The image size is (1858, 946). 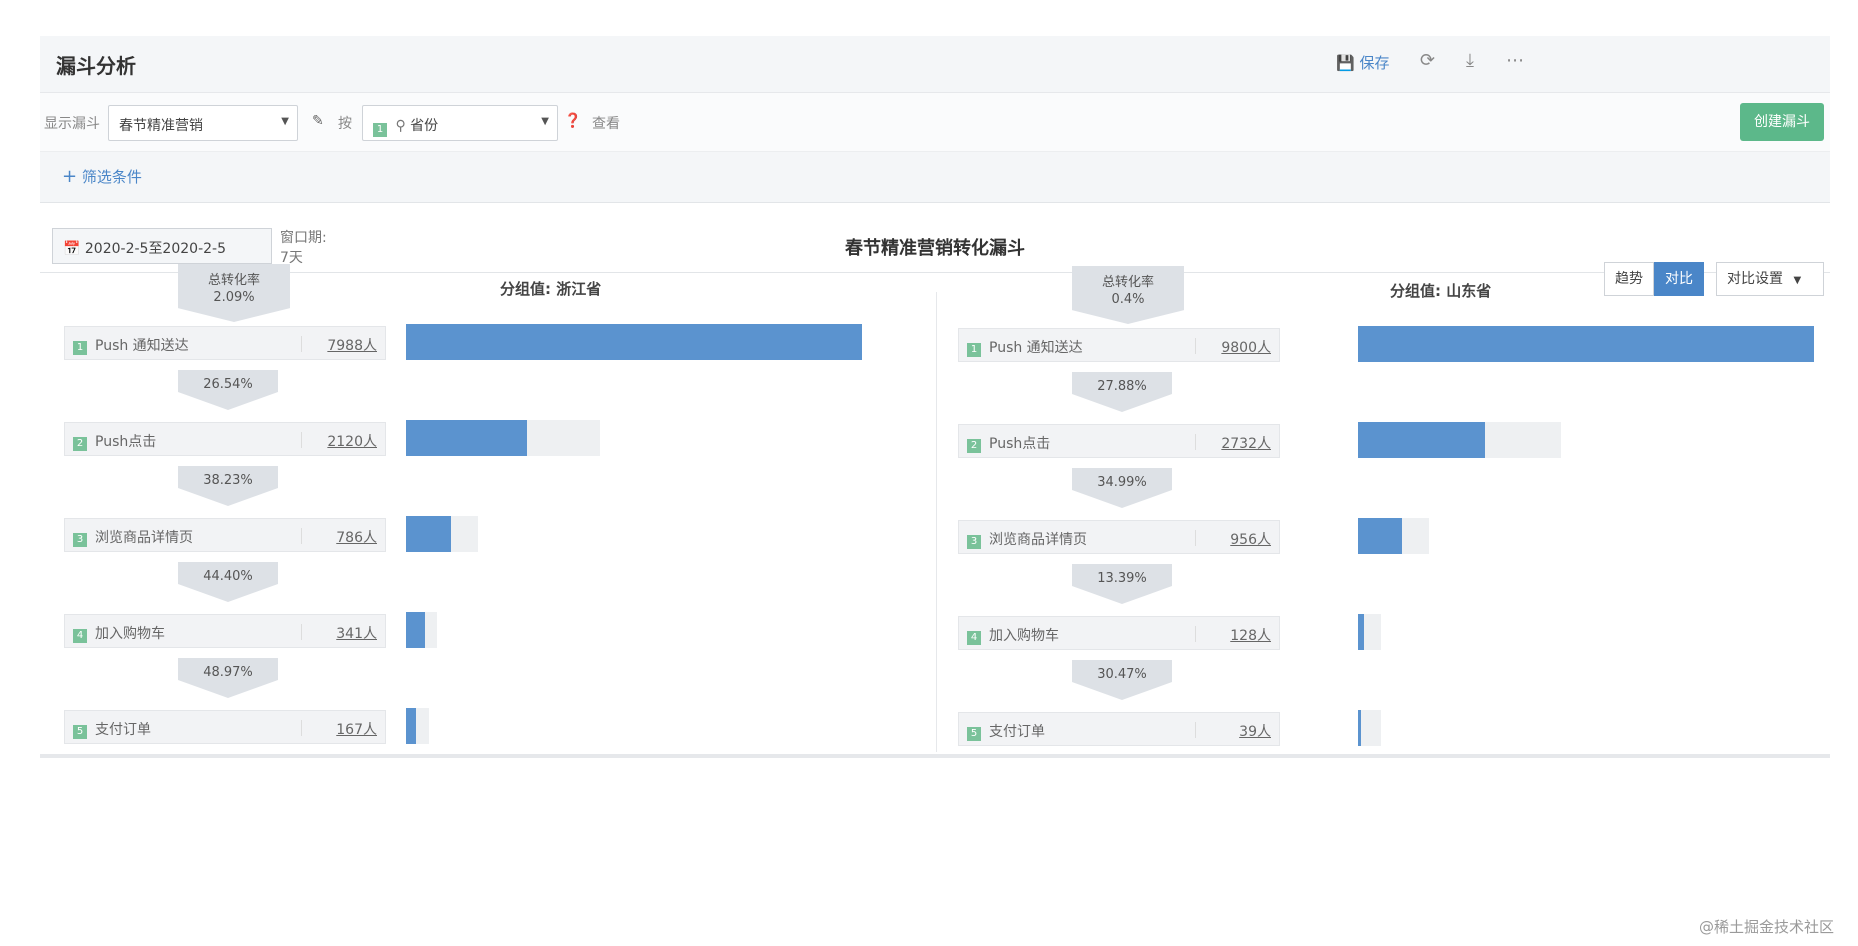 I want to click on step-count: 7988人, so click(x=352, y=345).